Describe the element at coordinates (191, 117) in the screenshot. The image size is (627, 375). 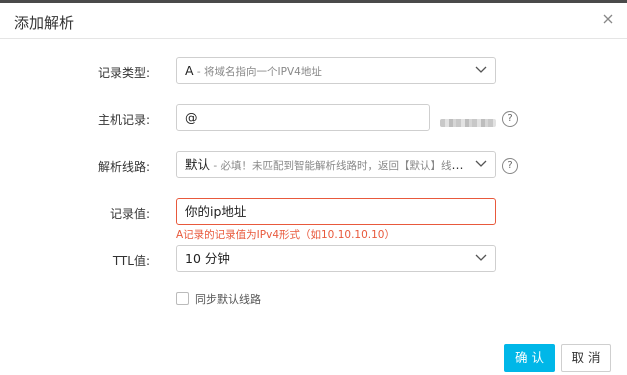
I see `host-record-value: @` at that location.